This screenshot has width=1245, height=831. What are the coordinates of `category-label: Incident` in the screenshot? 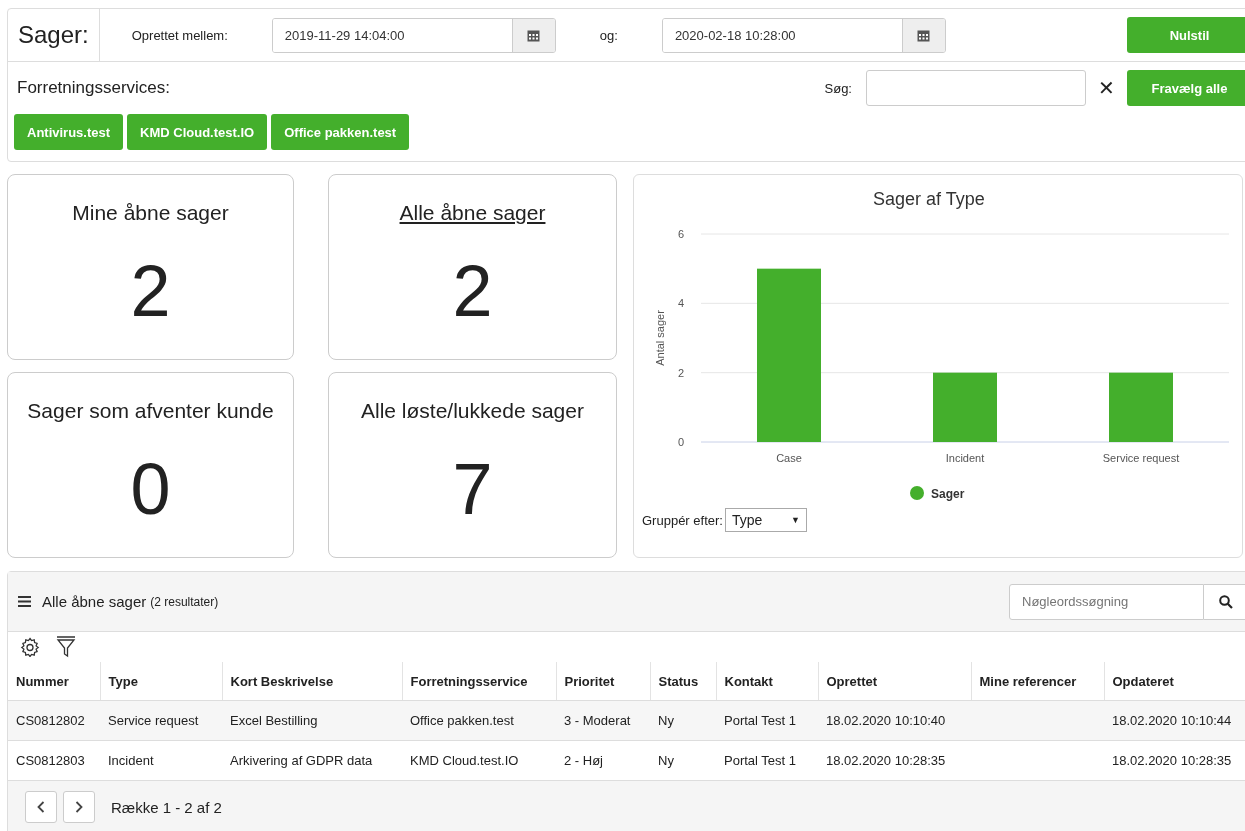 It's located at (965, 458).